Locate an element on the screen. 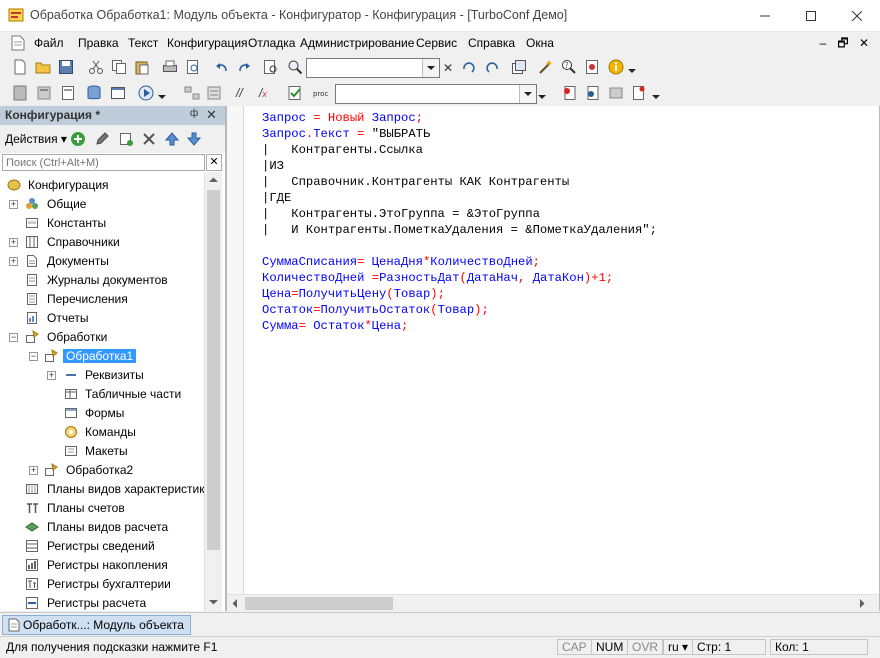 Image resolution: width=880 pixels, height=658 pixels. tree-item-info-registers: Регистры сведений is located at coordinates (102, 546).